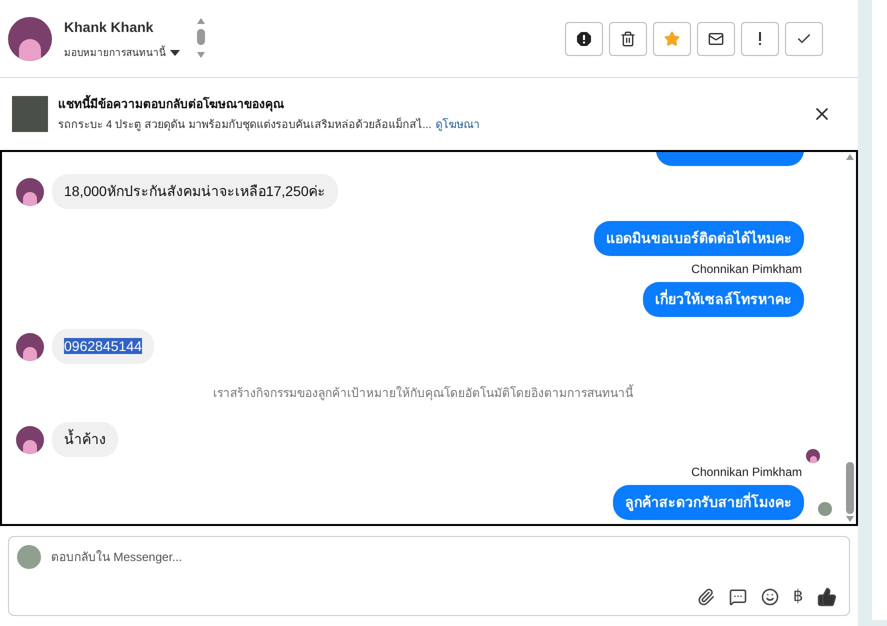 The height and width of the screenshot is (626, 887). Describe the element at coordinates (699, 238) in the screenshot. I see `message-bubble: แอดมินขอเบอร์ติดต่อได้ไหมคะ` at that location.